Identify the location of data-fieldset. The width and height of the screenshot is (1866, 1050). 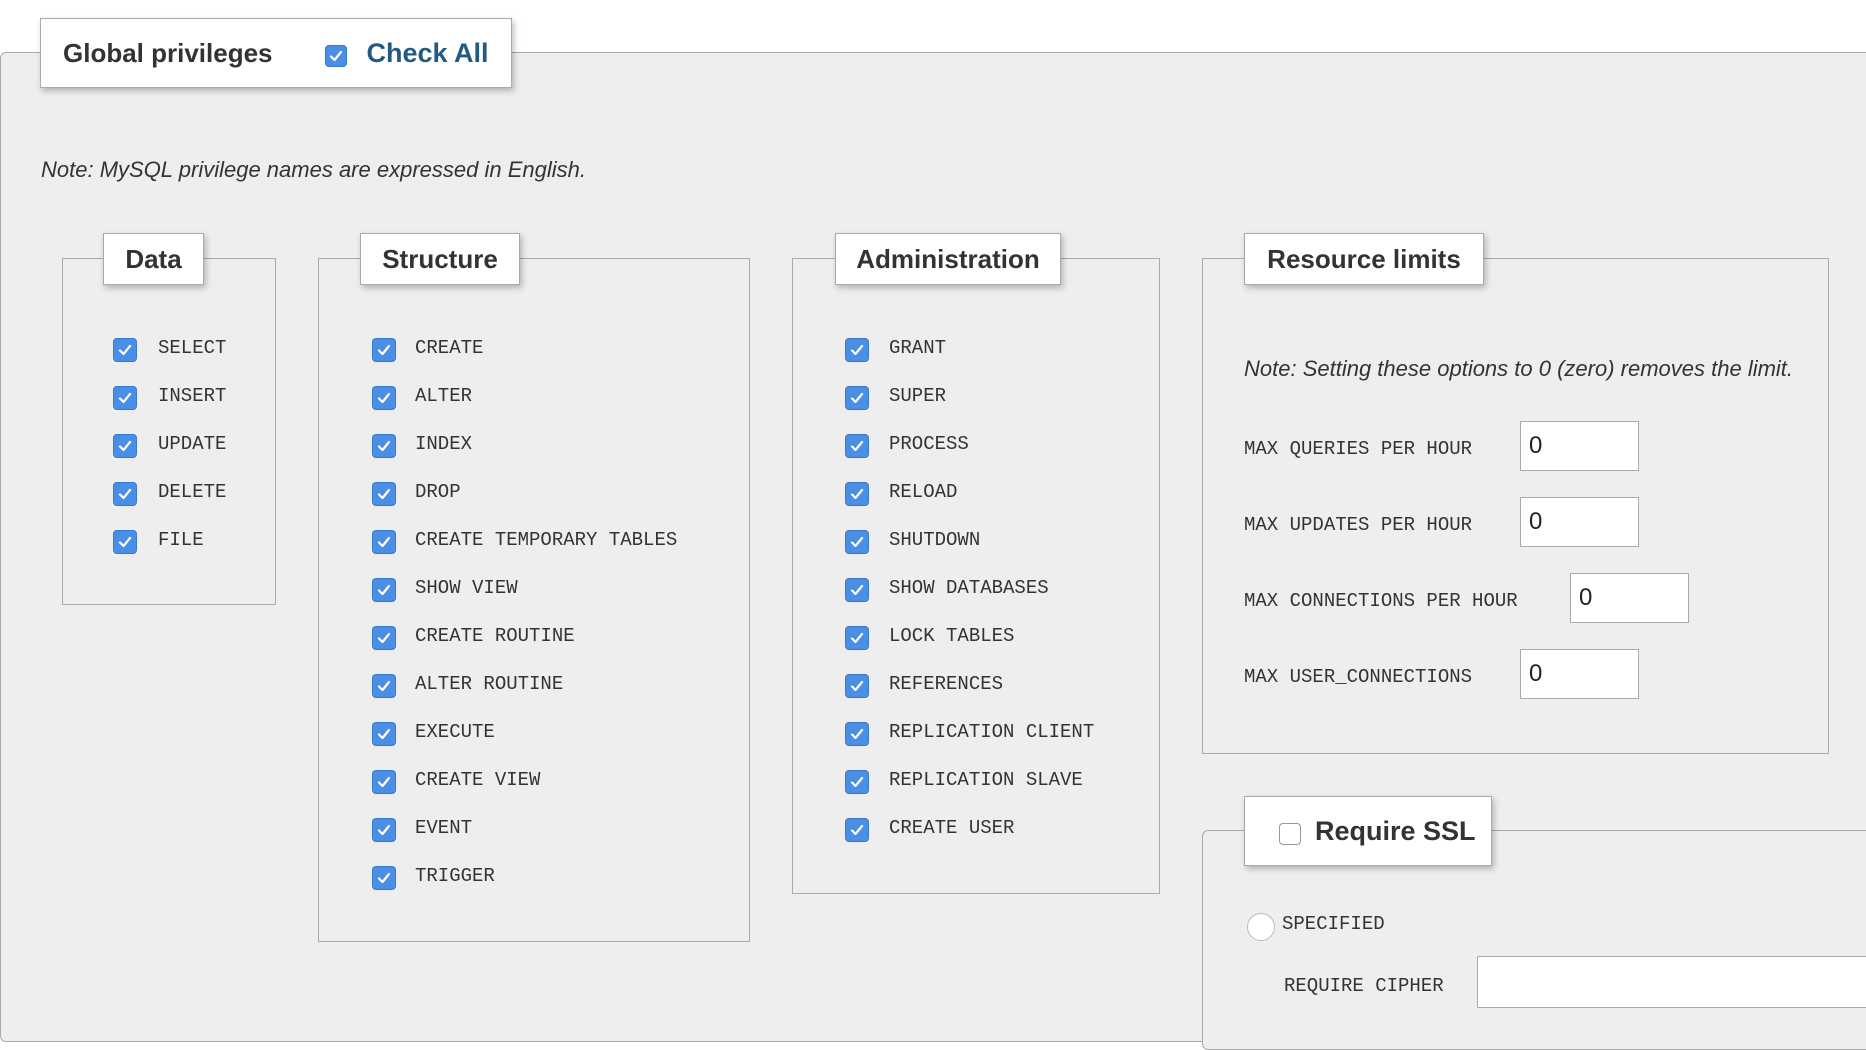
(169, 431).